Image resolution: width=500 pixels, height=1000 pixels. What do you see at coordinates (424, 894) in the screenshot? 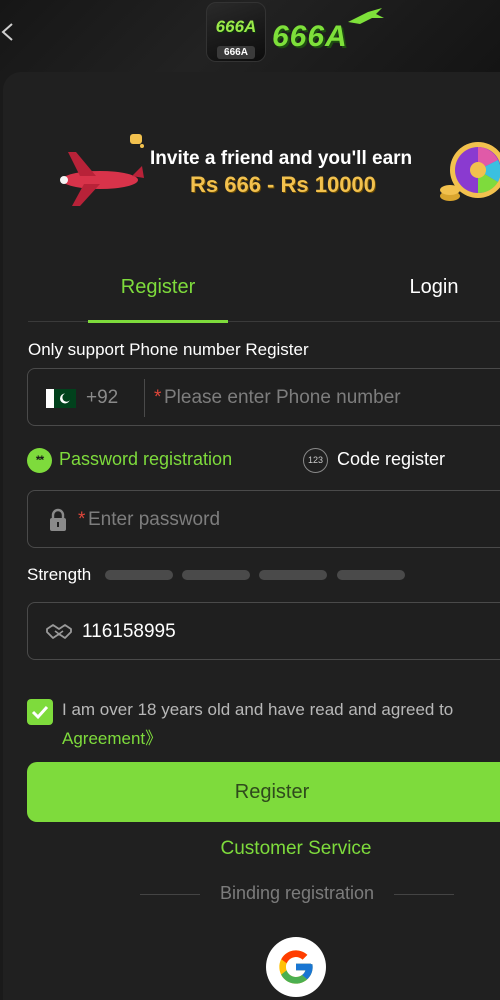
I see `divider-line` at bounding box center [424, 894].